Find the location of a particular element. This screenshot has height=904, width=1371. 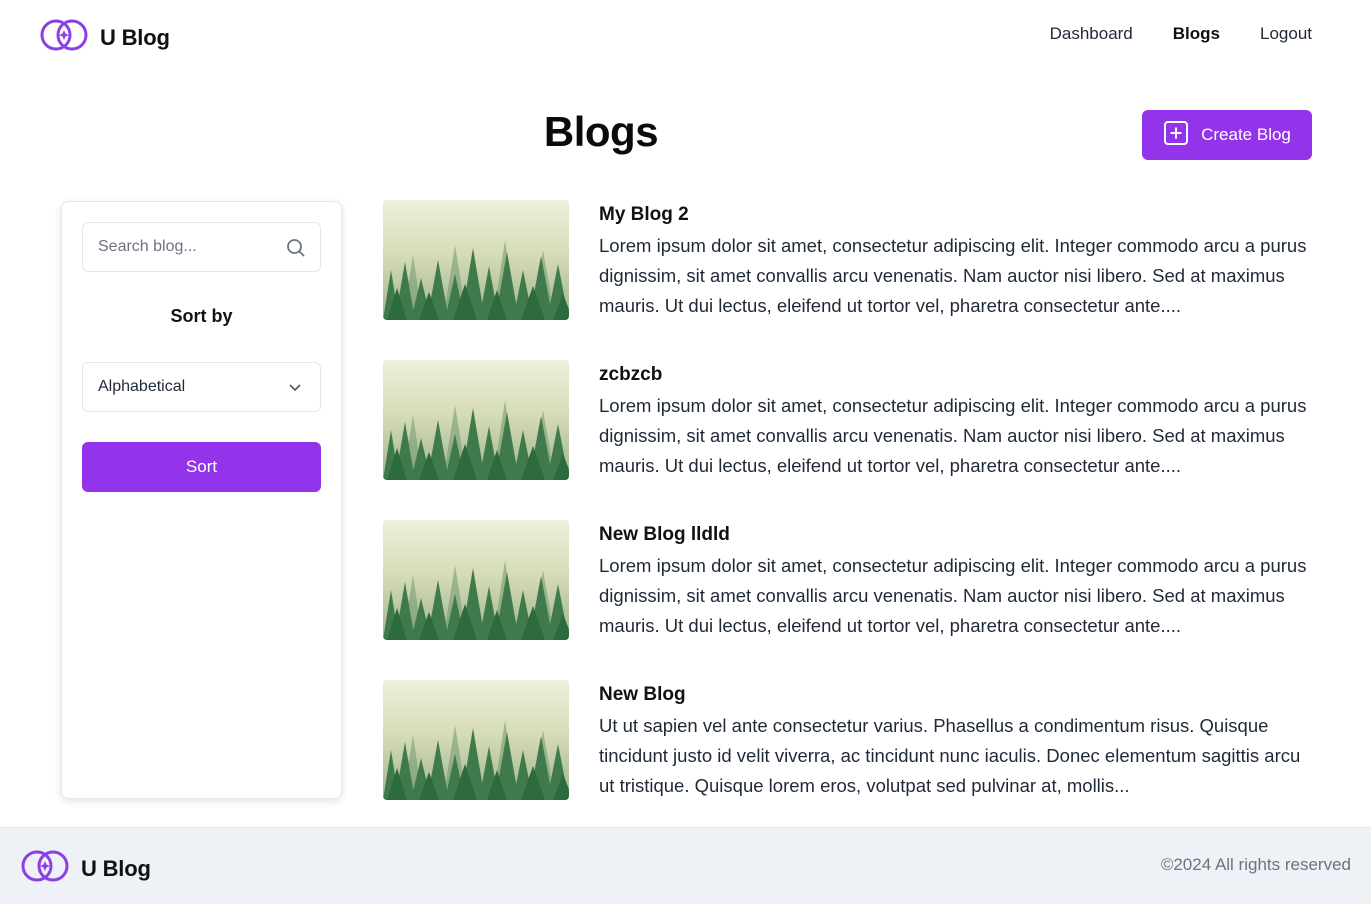

sort-by-label: Sort by is located at coordinates (201, 316).